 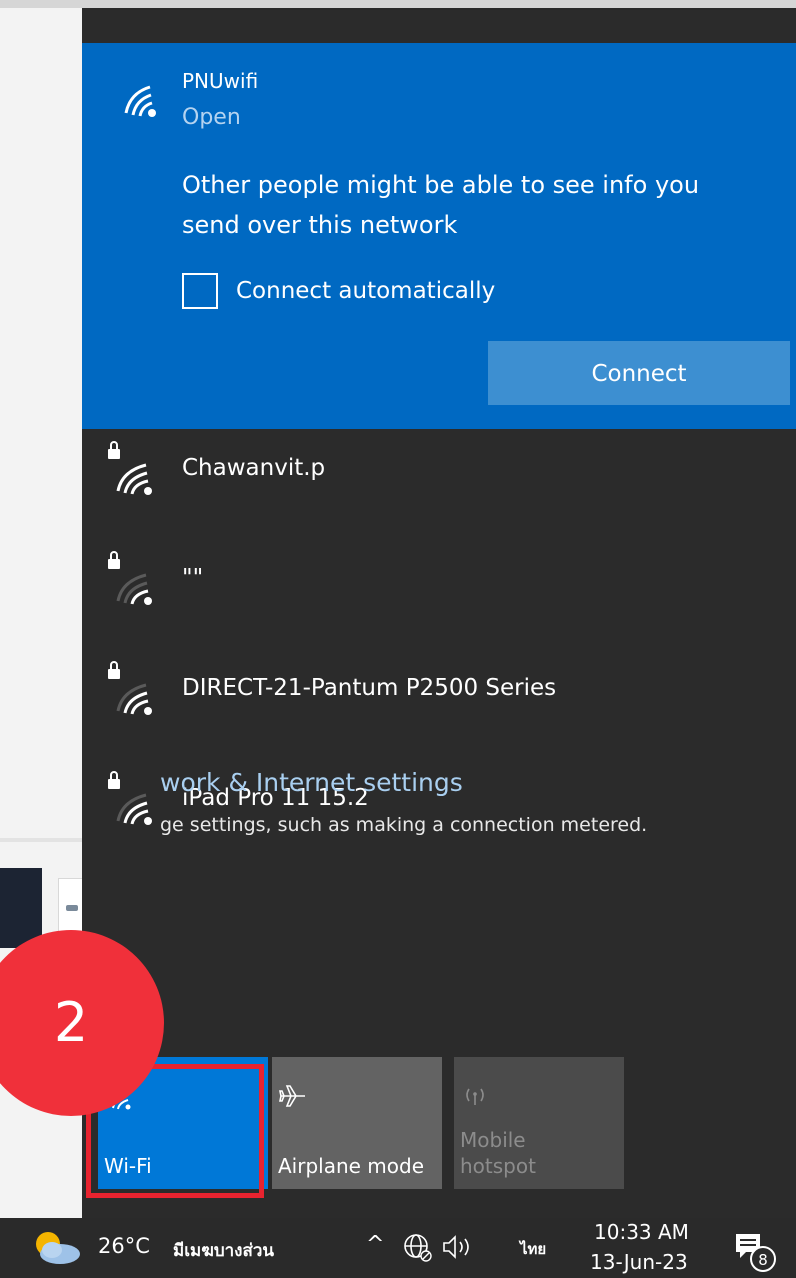 I want to click on weather-temperature: 26°C, so click(x=124, y=1246).